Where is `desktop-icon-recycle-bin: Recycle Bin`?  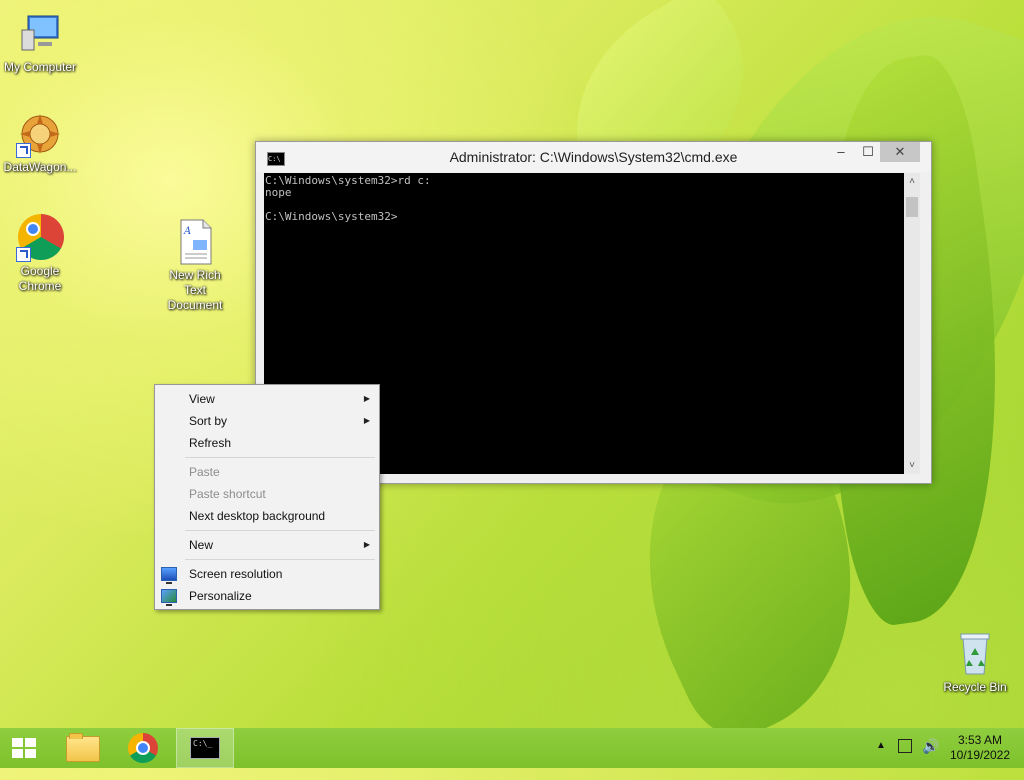
desktop-icon-recycle-bin: Recycle Bin is located at coordinates (975, 662).